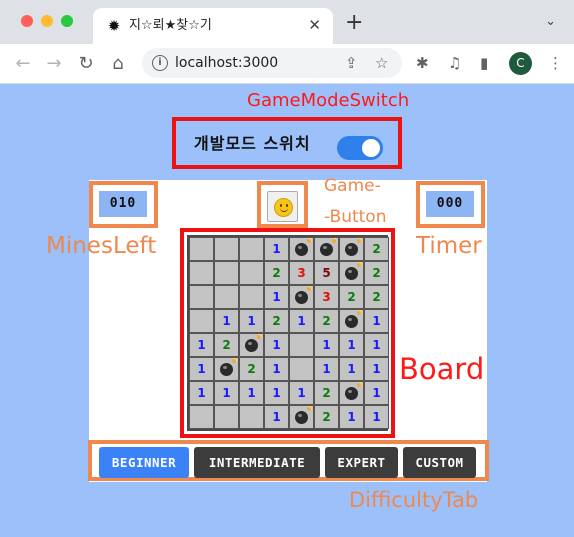 The image size is (574, 537). What do you see at coordinates (27, 21) in the screenshot?
I see `window-close-button` at bounding box center [27, 21].